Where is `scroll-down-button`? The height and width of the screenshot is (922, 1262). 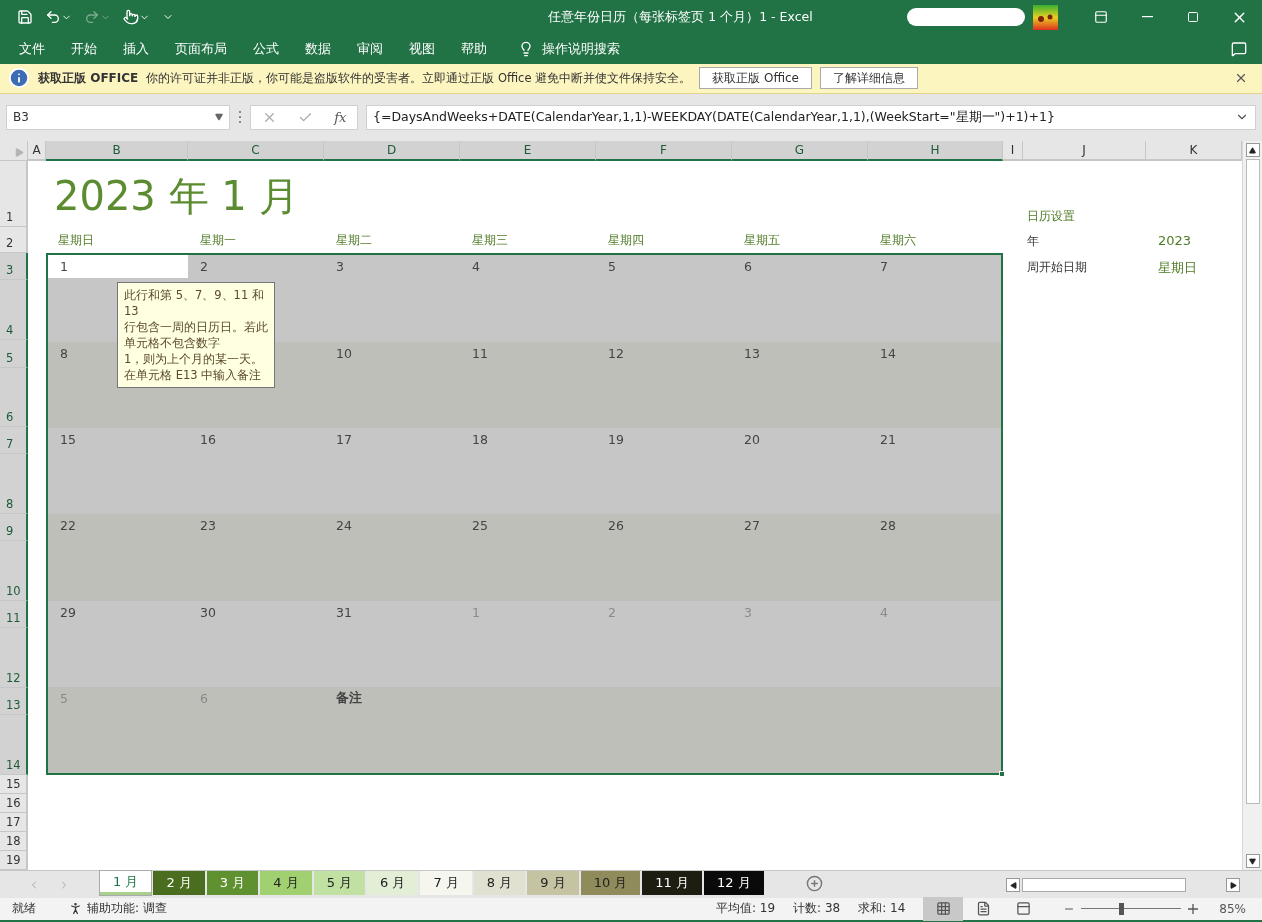
scroll-down-button is located at coordinates (1252, 861).